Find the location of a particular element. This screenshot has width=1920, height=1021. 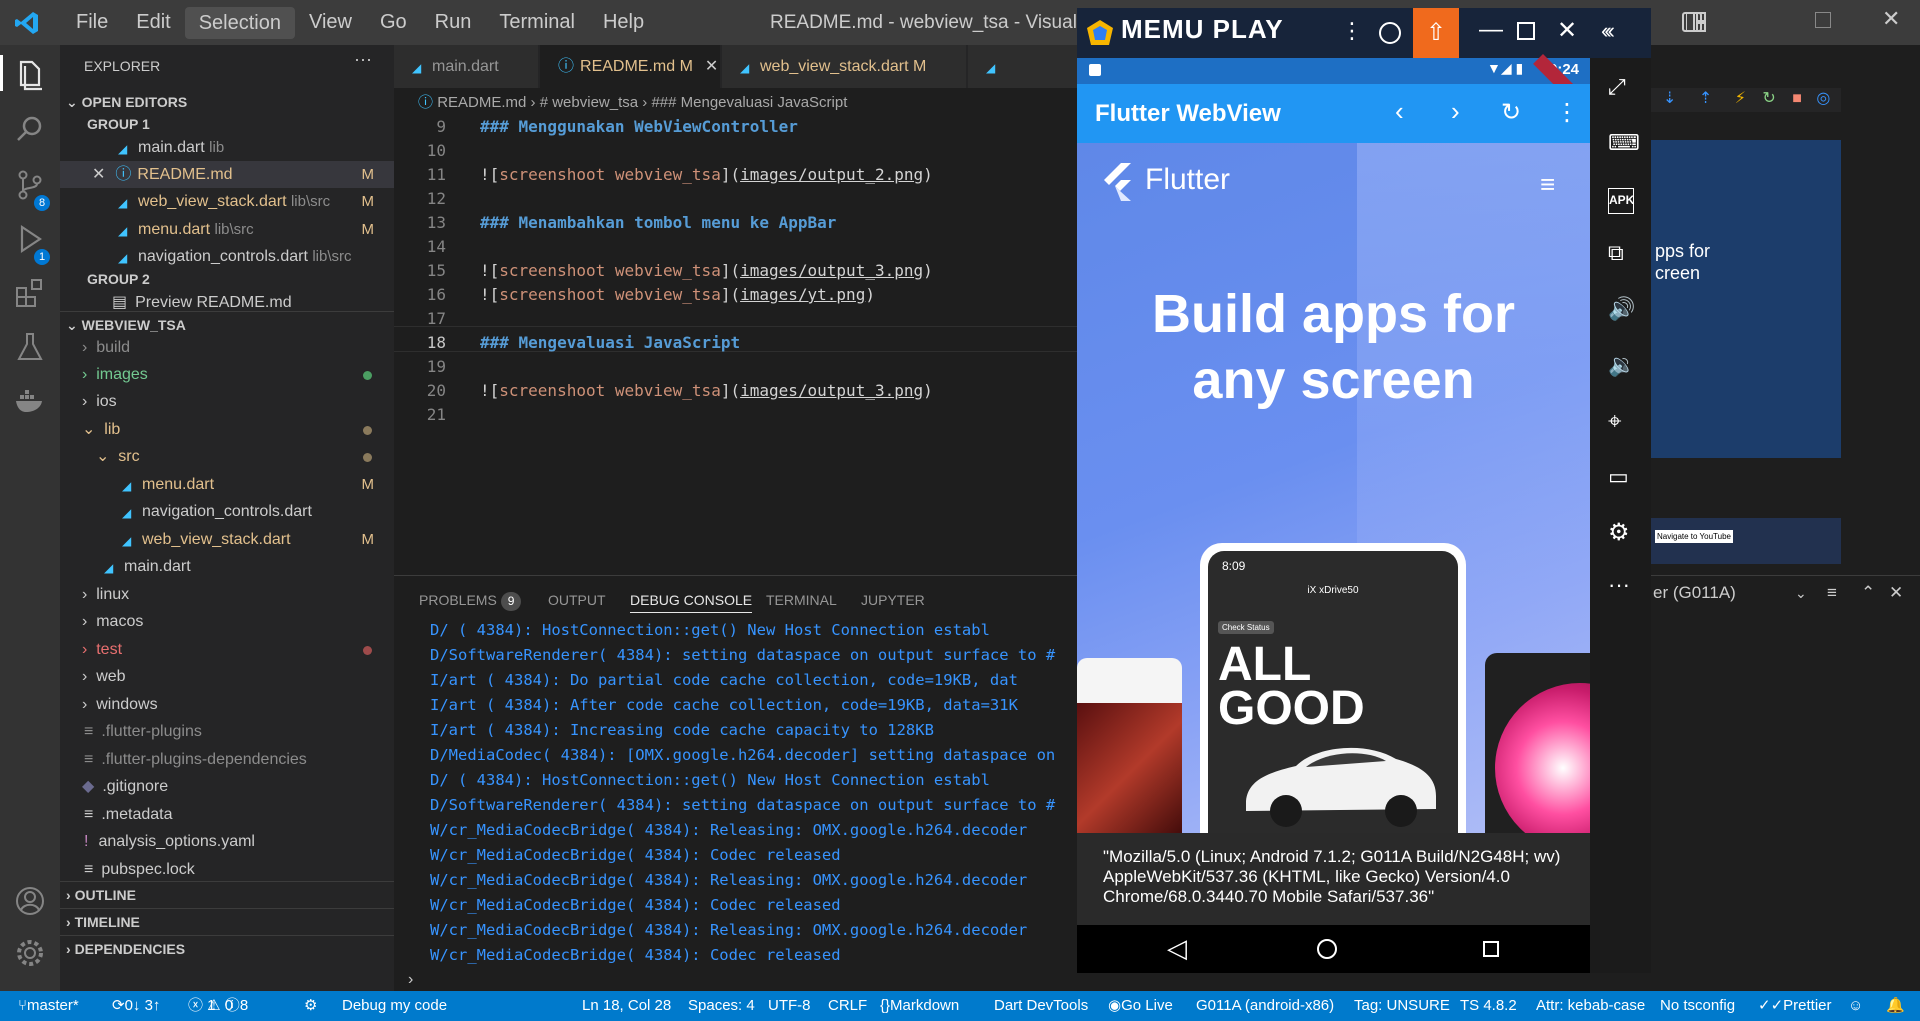

outline-header: › OUTLINE is located at coordinates (227, 894).